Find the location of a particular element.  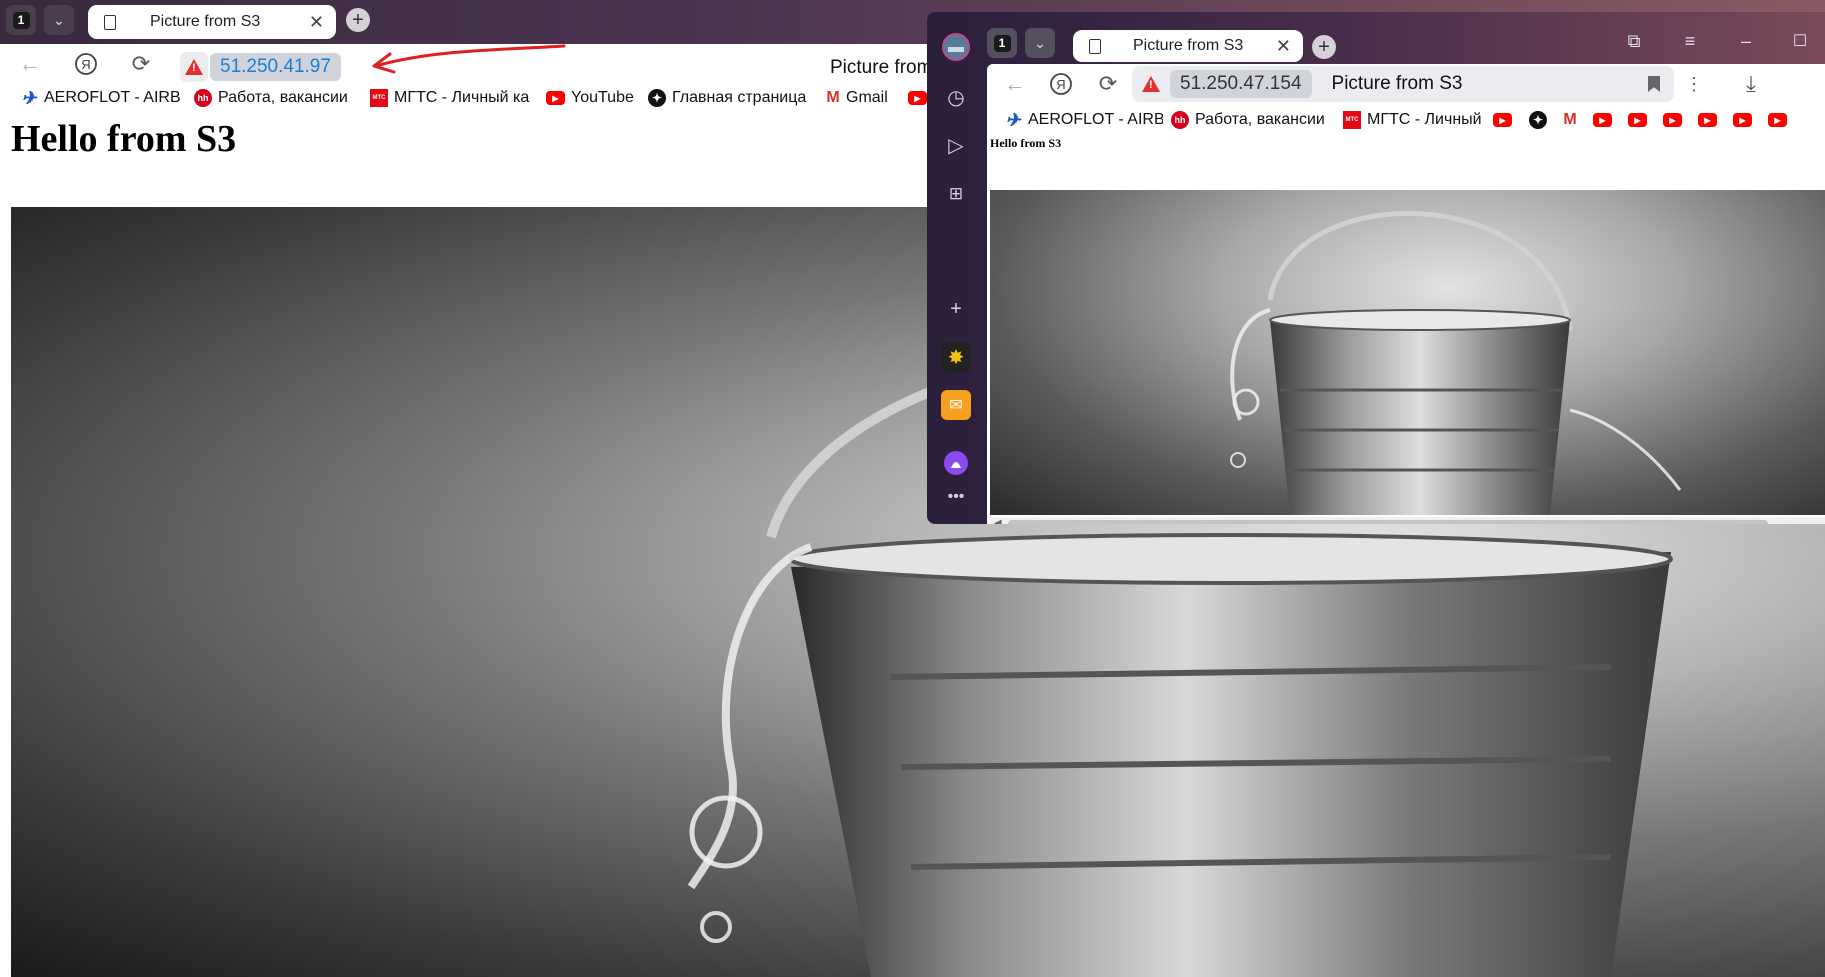

front-tab-counter-button: 1 is located at coordinates (1002, 43).